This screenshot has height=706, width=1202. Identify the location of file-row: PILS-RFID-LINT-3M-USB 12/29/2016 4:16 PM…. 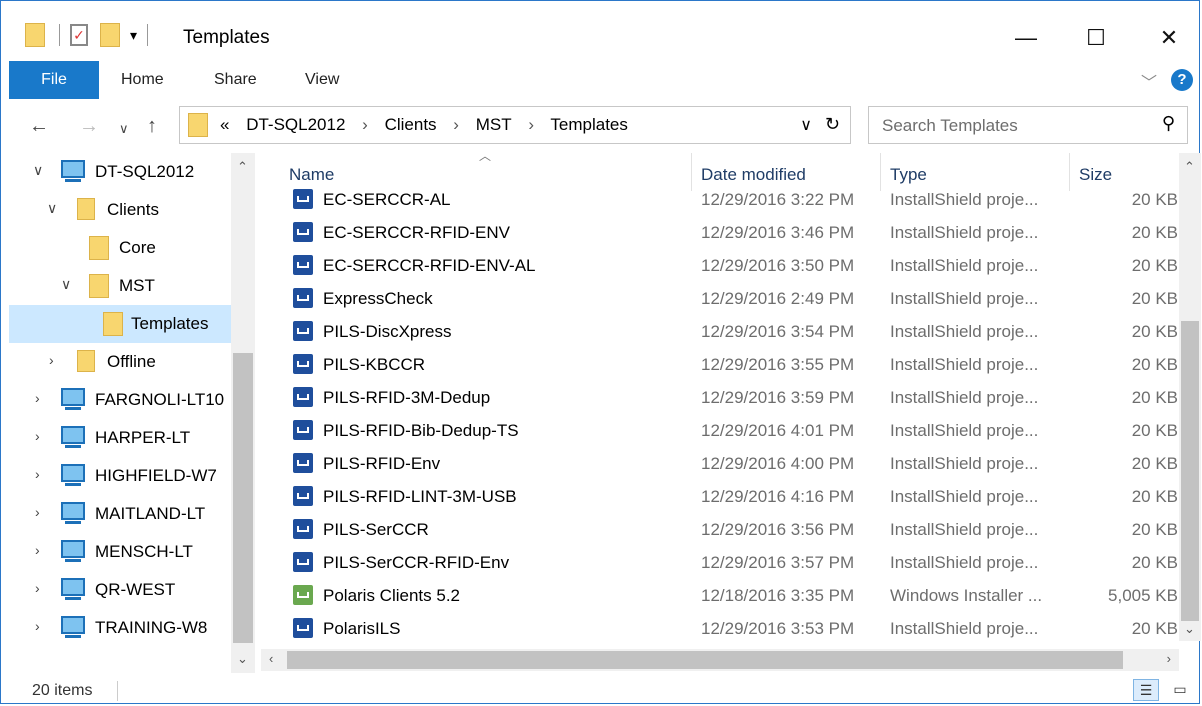
(719, 496).